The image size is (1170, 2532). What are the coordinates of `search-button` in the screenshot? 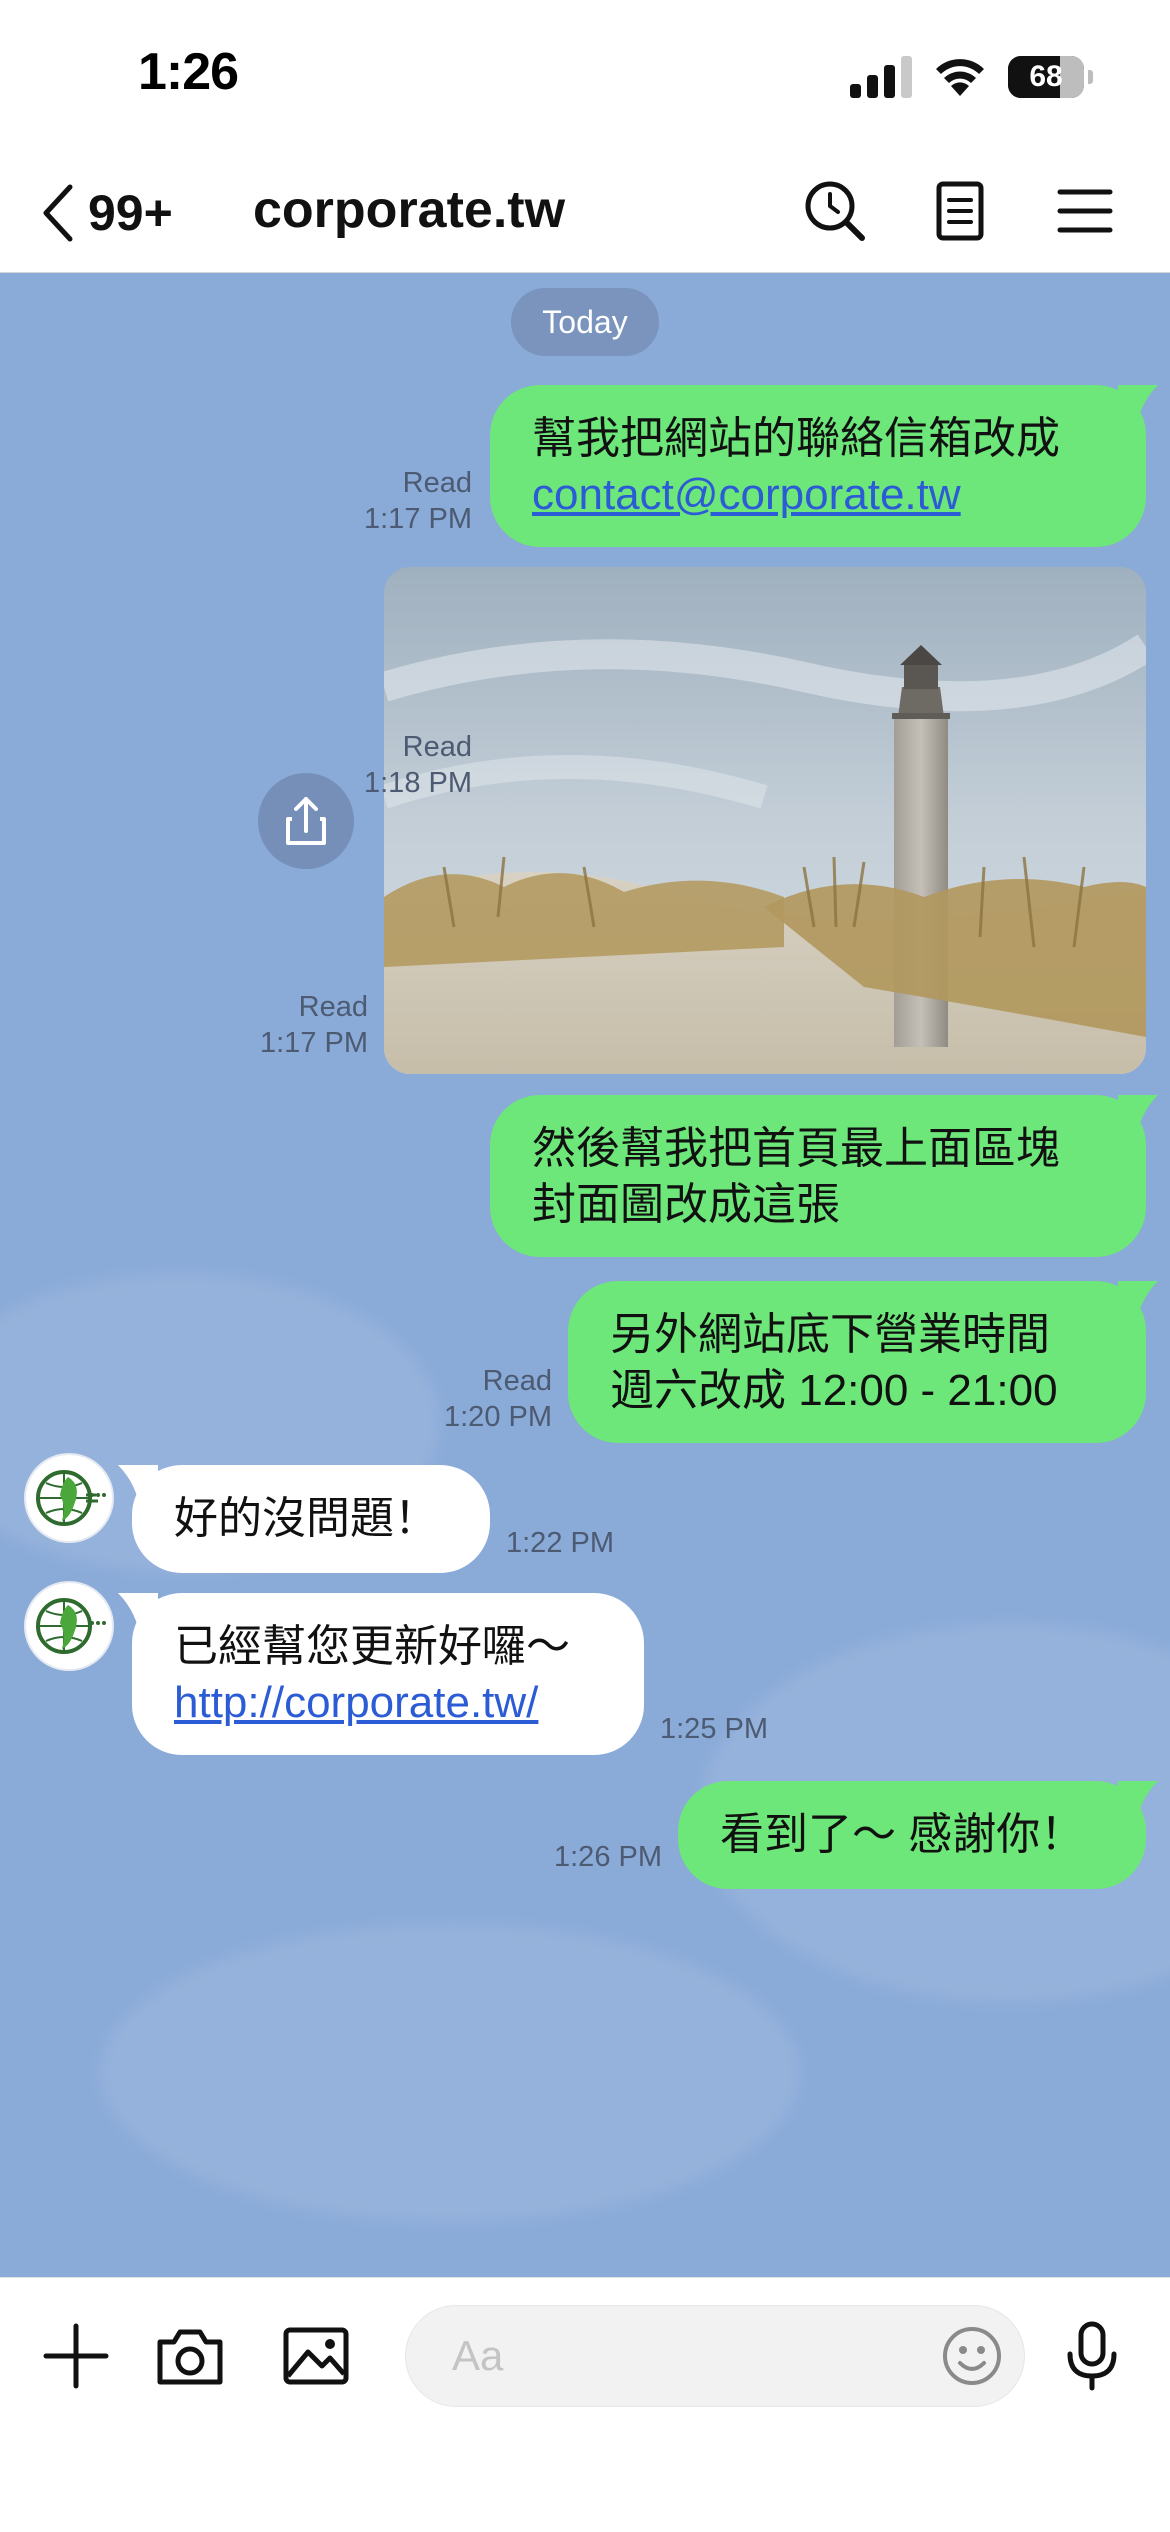 It's located at (835, 211).